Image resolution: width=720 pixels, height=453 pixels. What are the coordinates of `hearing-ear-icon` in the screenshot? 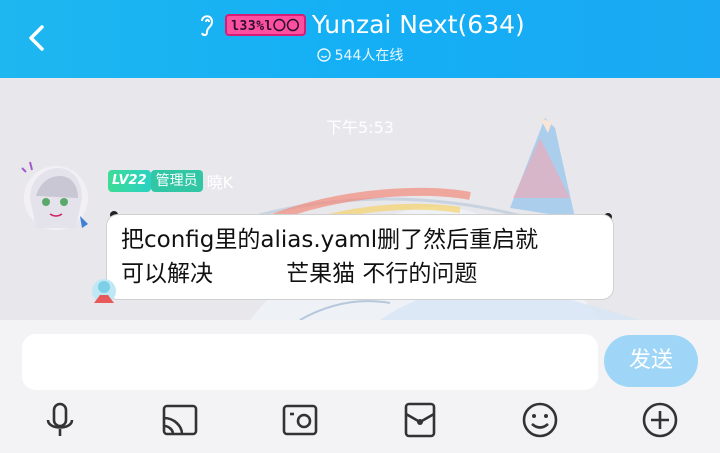 It's located at (207, 25).